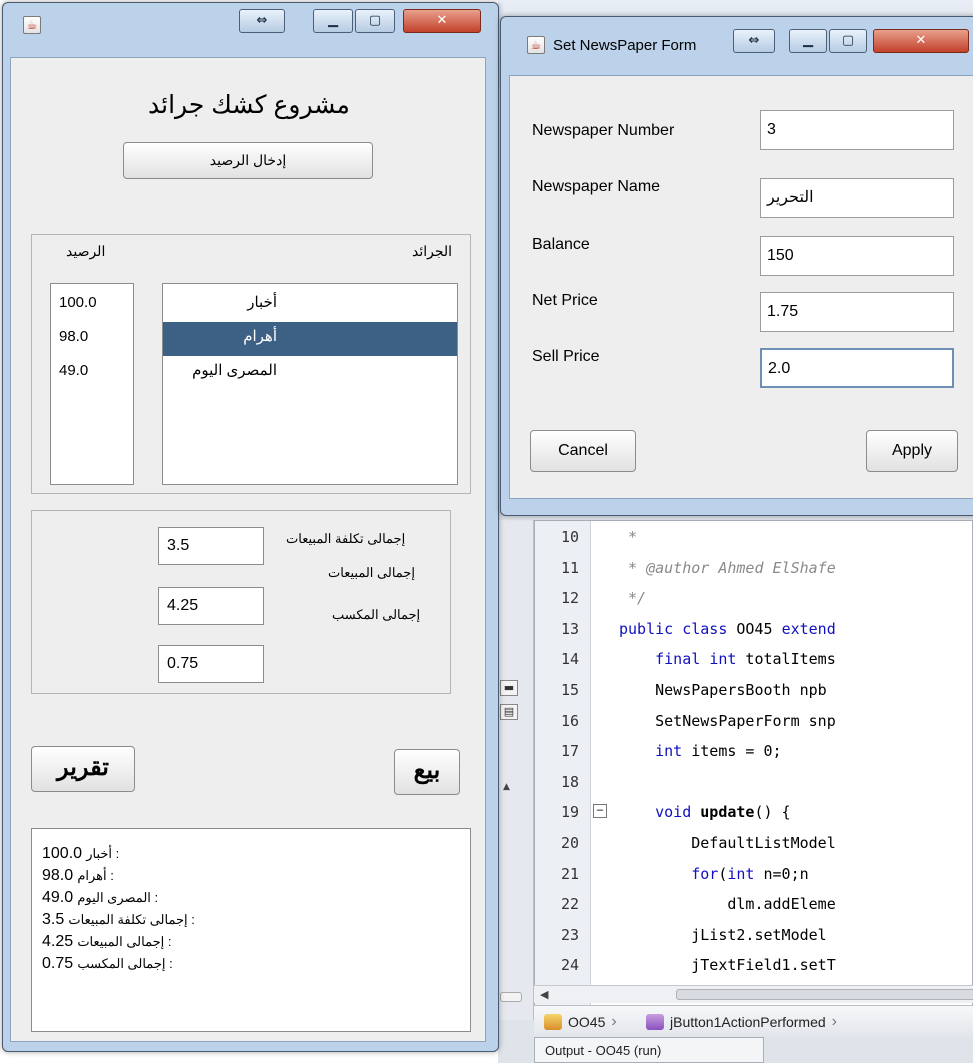 The height and width of the screenshot is (1063, 973). Describe the element at coordinates (753, 629) in the screenshot. I see `code-line: 13 public class OO45 extend` at that location.